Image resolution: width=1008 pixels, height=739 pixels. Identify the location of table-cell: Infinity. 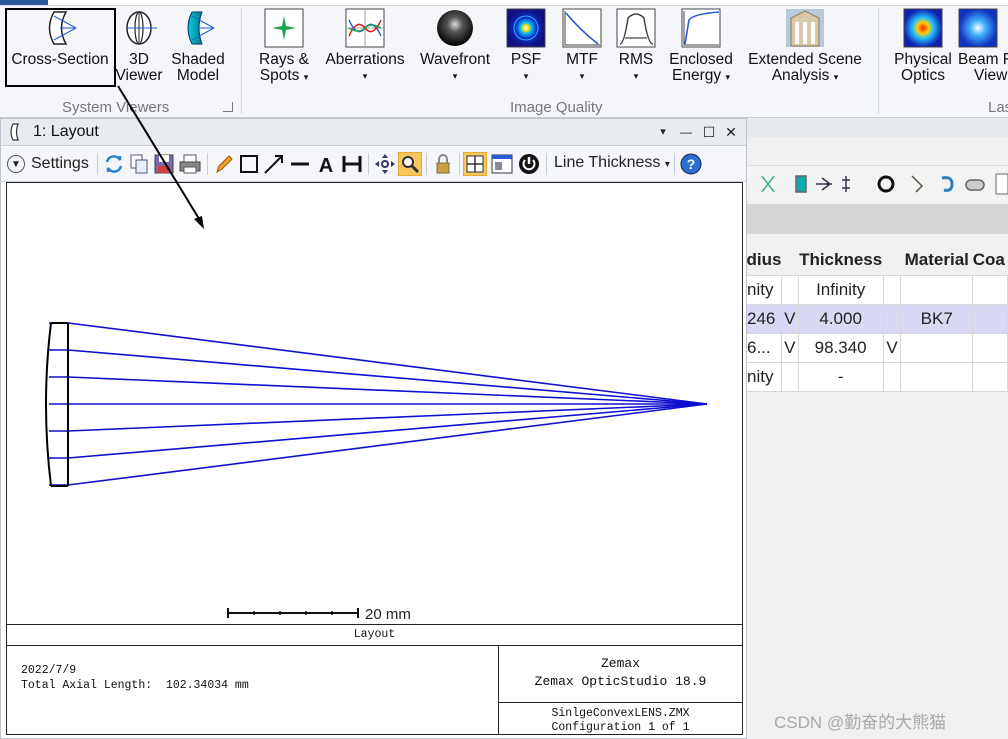
(840, 289).